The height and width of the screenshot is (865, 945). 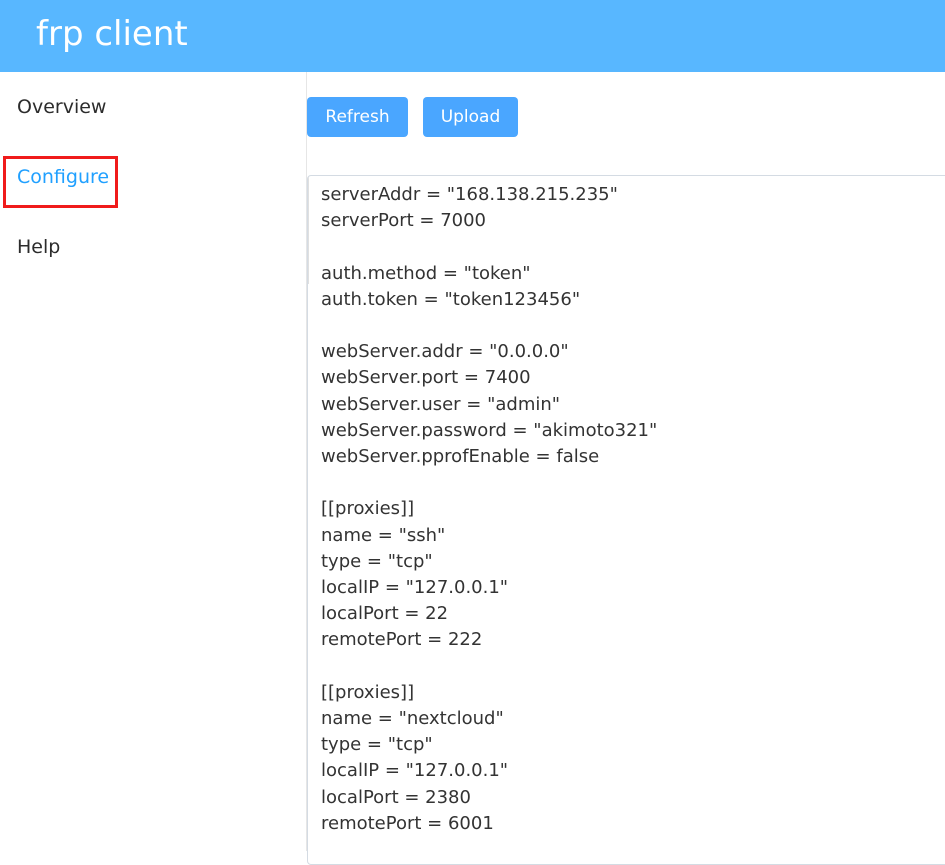 I want to click on app-title: frp client, so click(x=112, y=34).